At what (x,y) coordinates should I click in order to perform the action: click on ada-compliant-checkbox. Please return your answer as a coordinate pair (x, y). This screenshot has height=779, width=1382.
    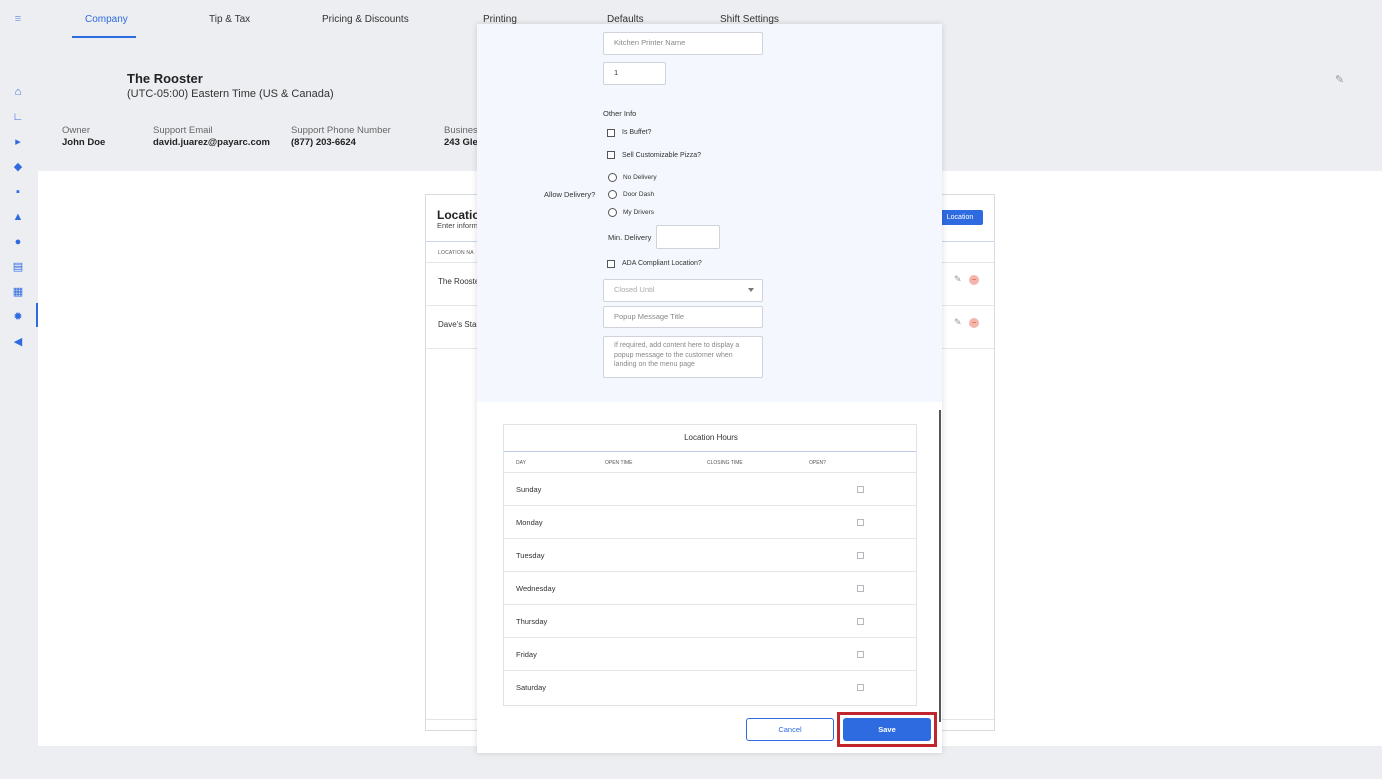
    Looking at the image, I should click on (611, 264).